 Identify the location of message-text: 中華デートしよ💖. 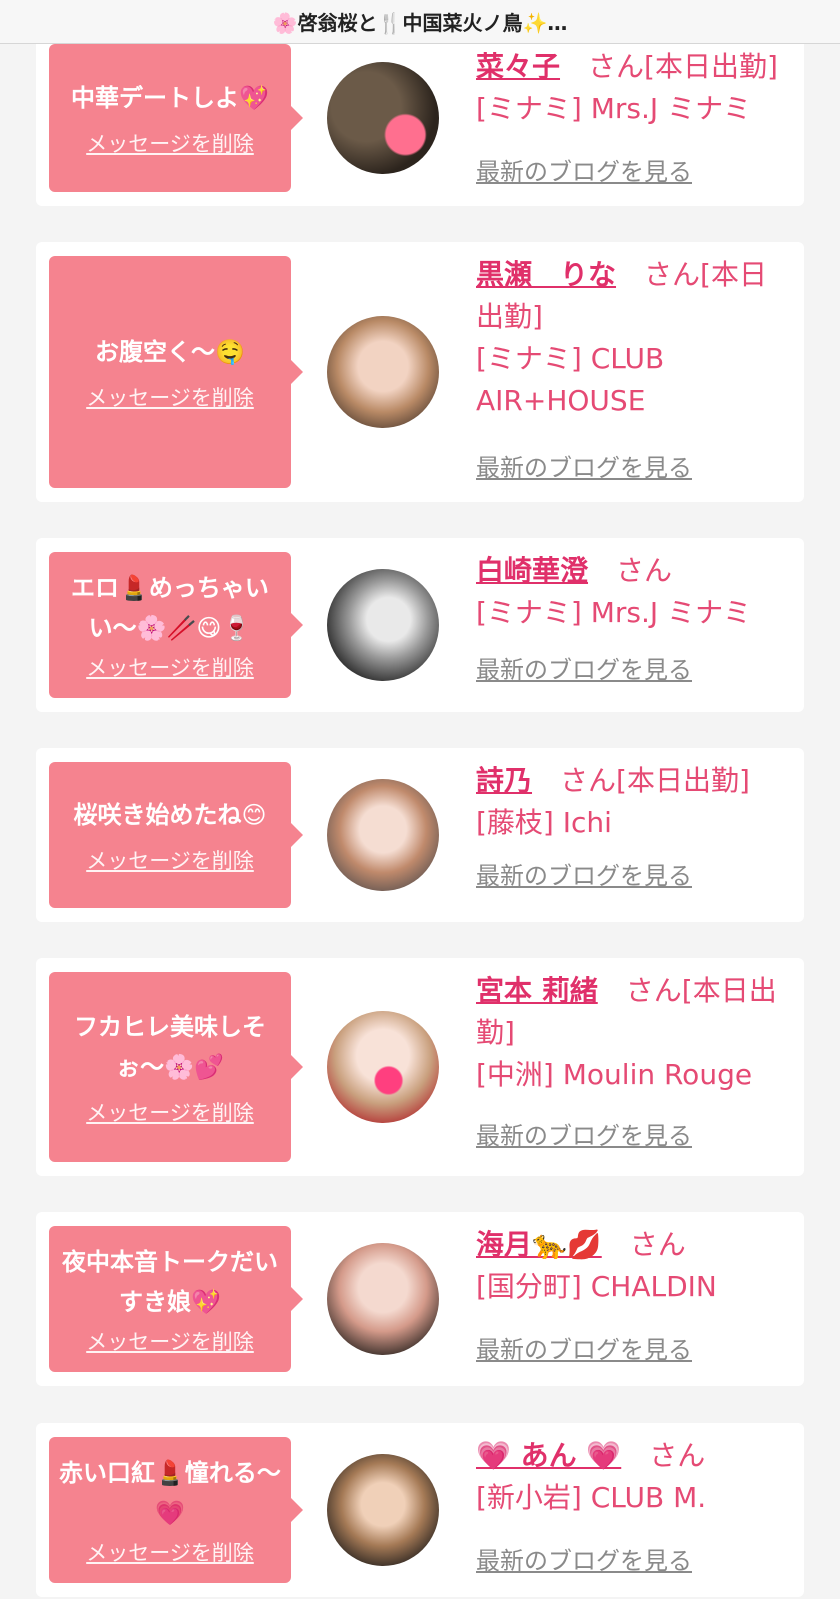
(170, 98).